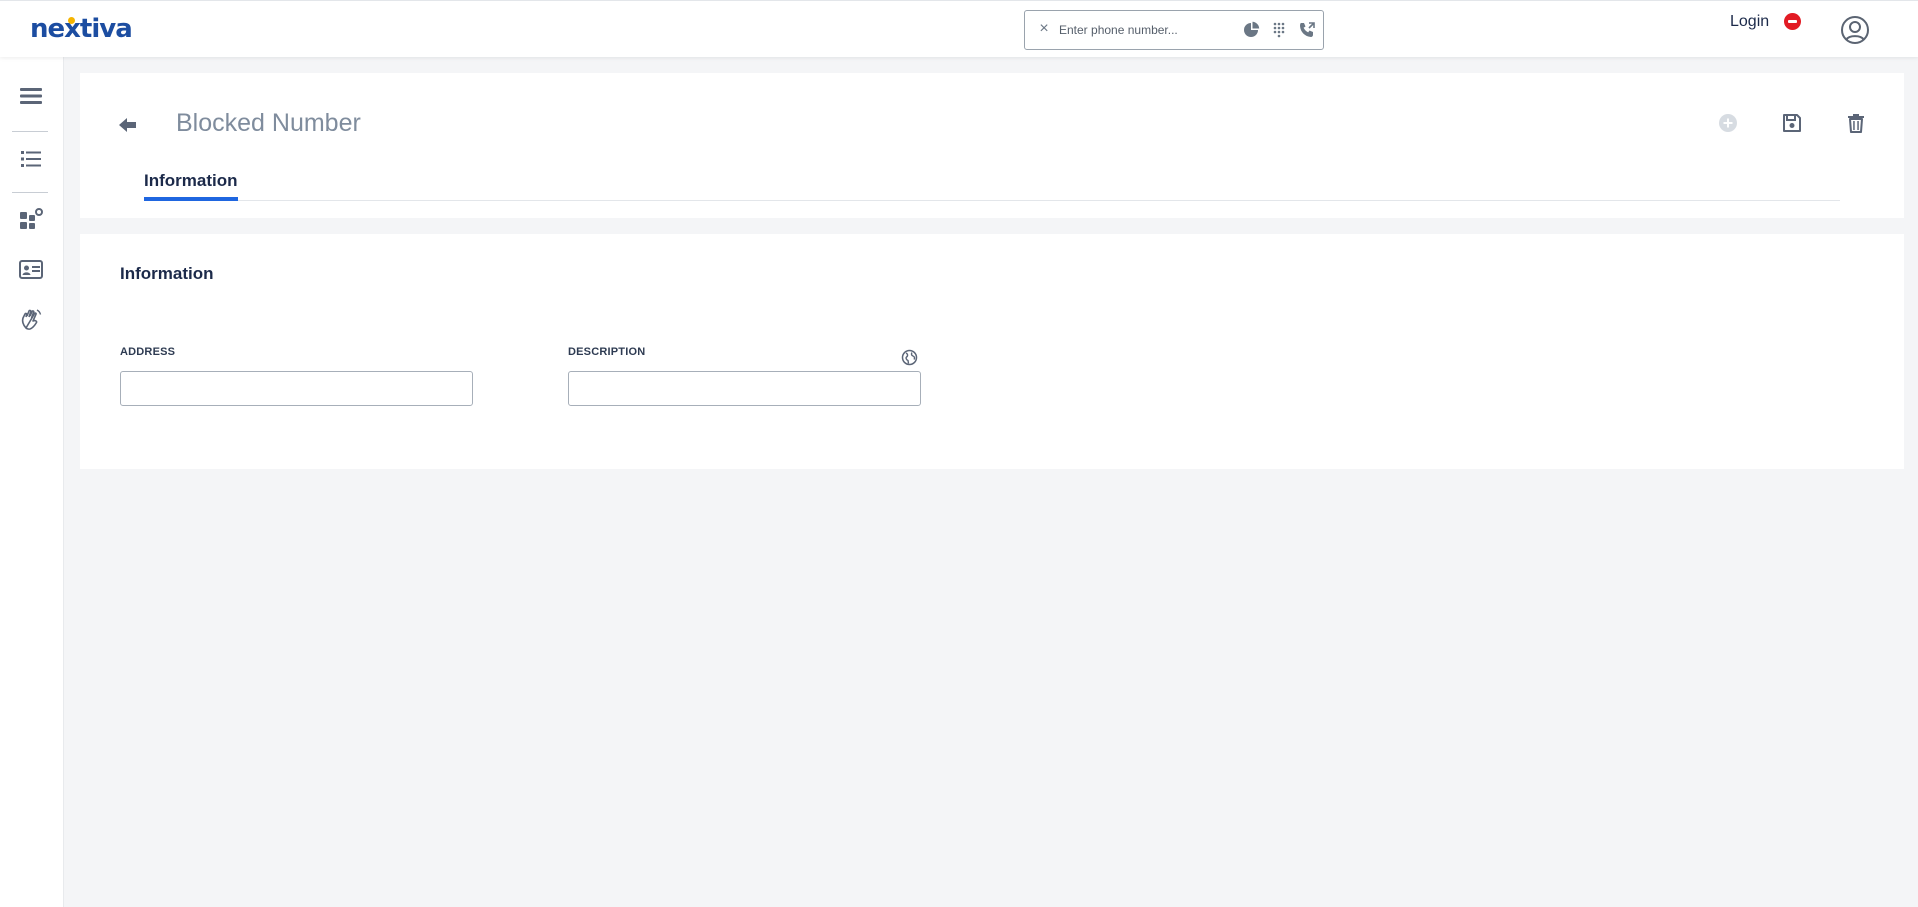  What do you see at coordinates (31, 96) in the screenshot?
I see `hamburger-menu-icon` at bounding box center [31, 96].